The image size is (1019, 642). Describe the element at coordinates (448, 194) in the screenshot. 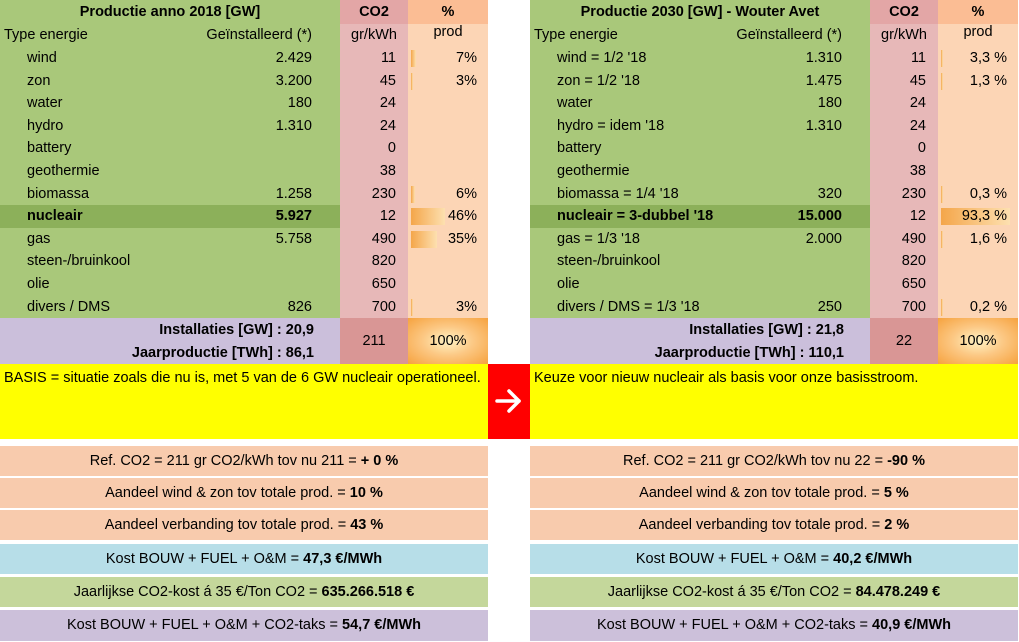

I see `prod-share-cell: 6%` at that location.